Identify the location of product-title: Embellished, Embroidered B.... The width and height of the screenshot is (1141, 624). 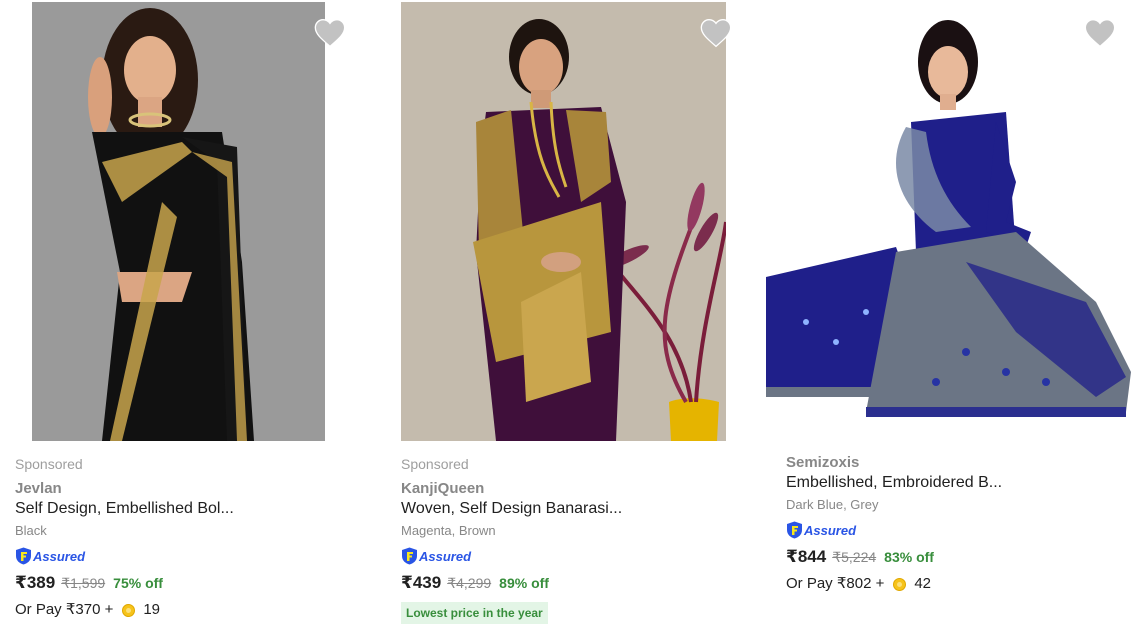
(894, 482).